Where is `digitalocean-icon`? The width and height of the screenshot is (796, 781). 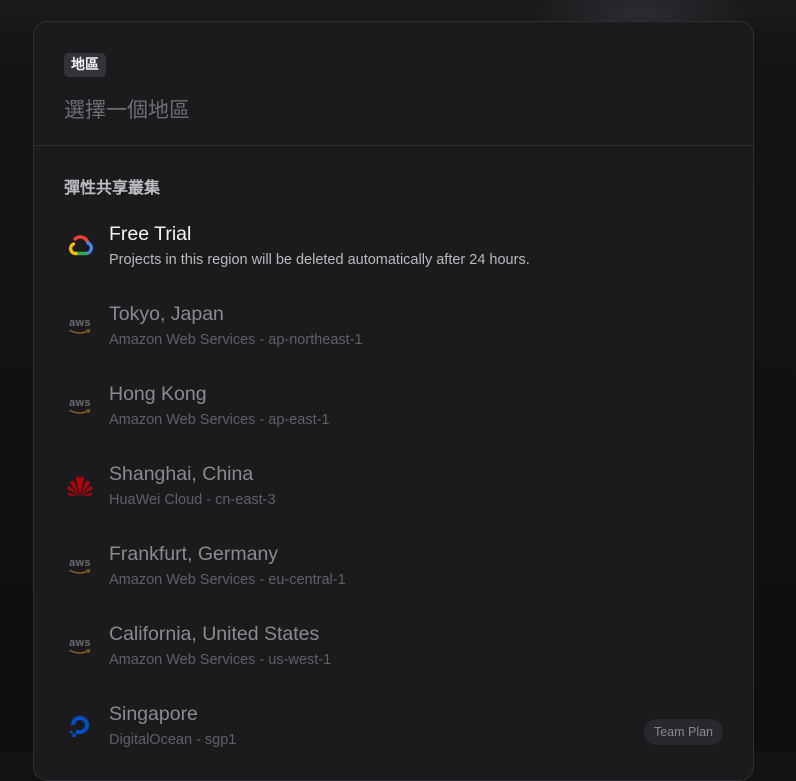
digitalocean-icon is located at coordinates (80, 726).